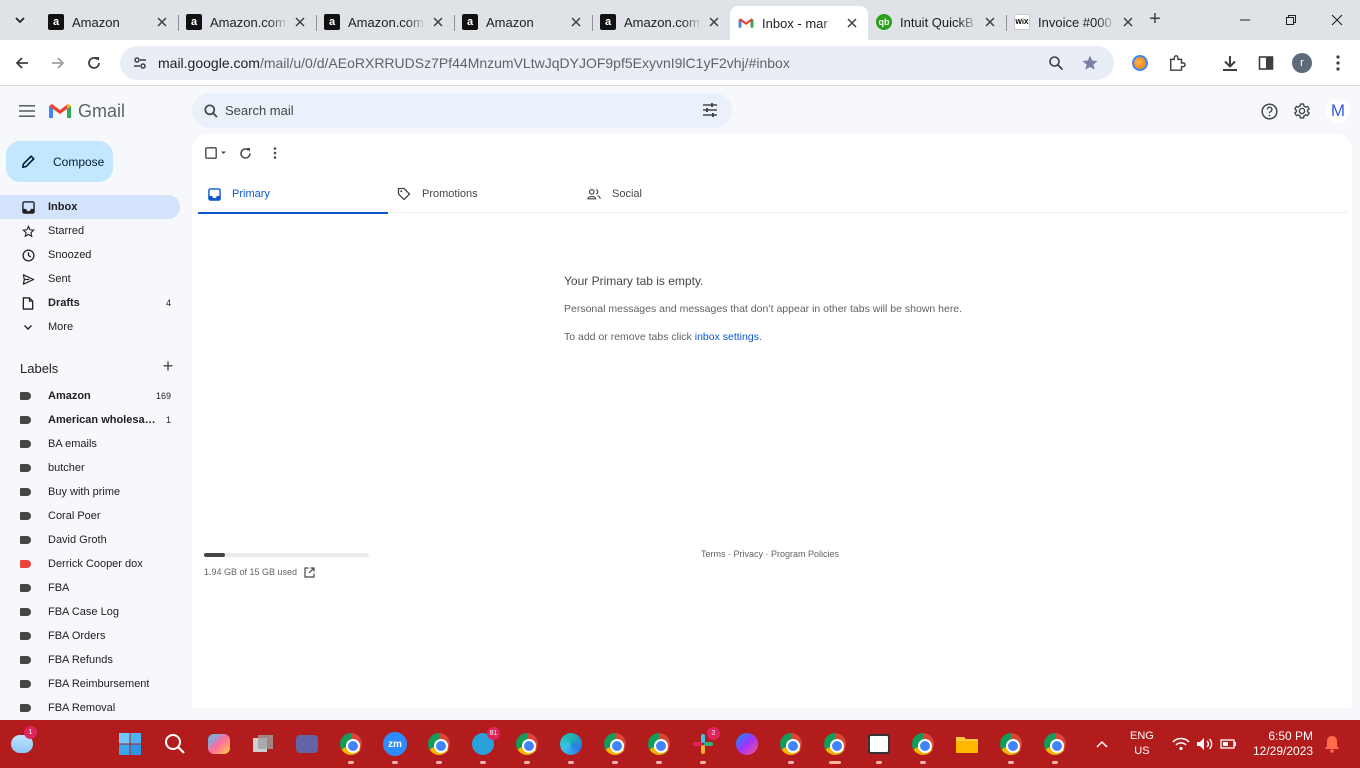  What do you see at coordinates (90, 540) in the screenshot?
I see `label-item: David Groth` at bounding box center [90, 540].